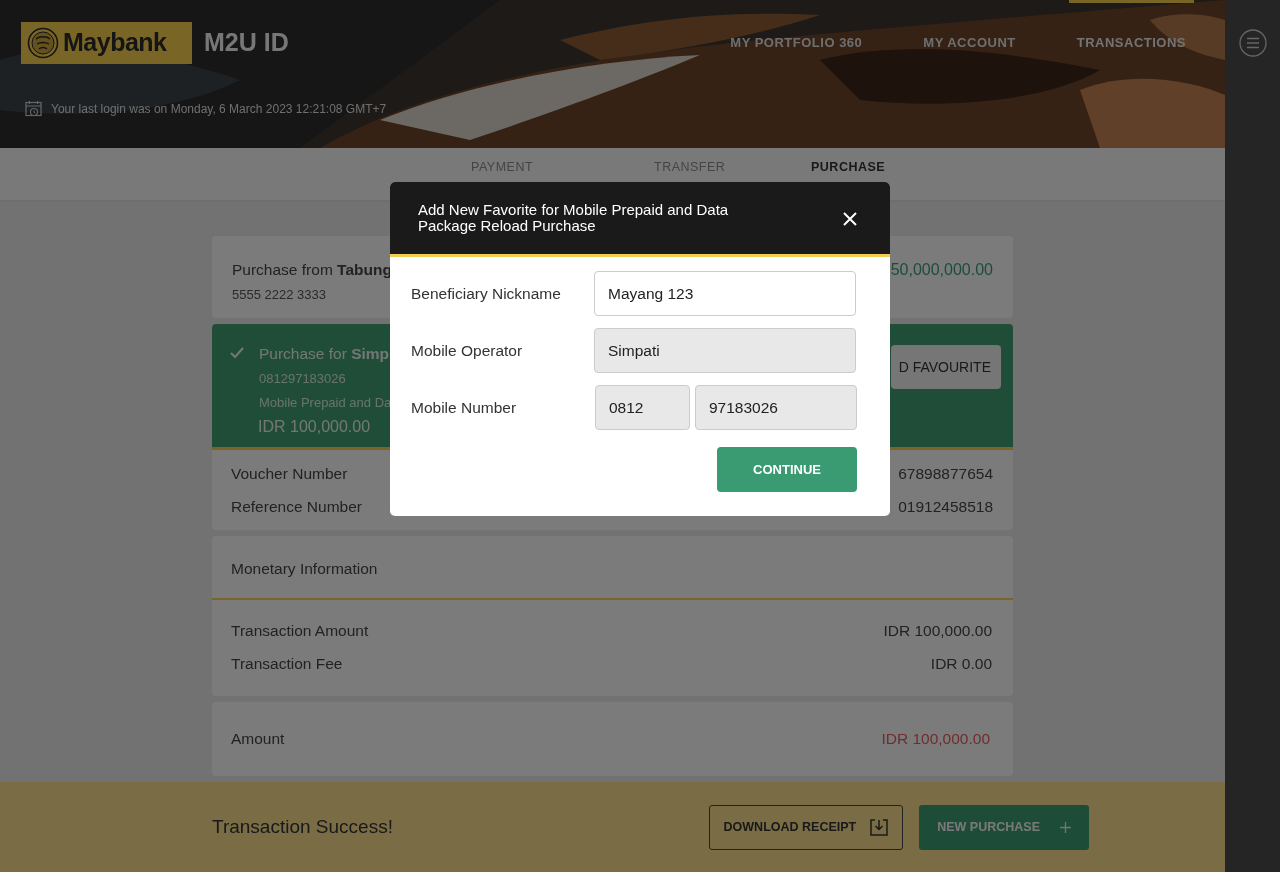  I want to click on amount-value: IDR 100,000.00, so click(937, 631).